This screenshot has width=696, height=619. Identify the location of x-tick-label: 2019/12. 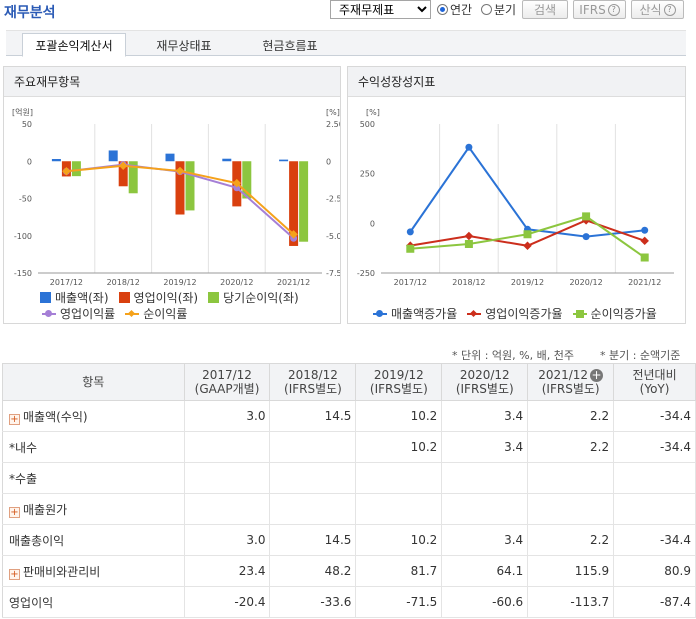
(527, 282).